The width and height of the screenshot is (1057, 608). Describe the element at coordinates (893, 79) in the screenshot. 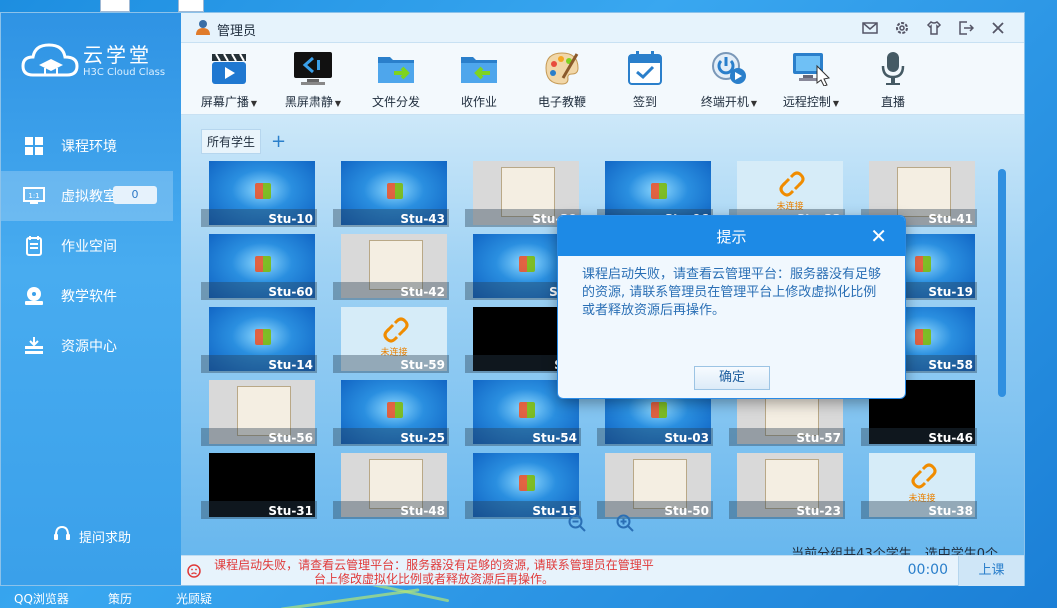

I see `tool-live-broadcast: 直播` at that location.